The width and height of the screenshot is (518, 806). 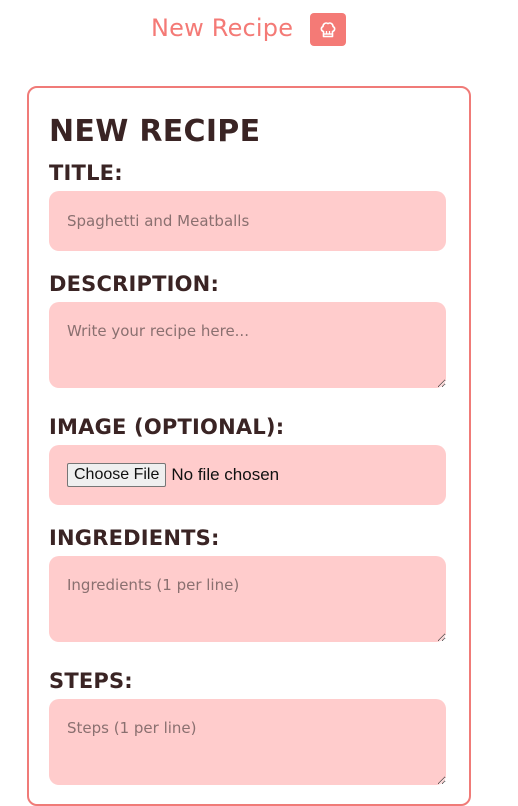 I want to click on description-label: DESCRIPTION:, so click(x=134, y=284).